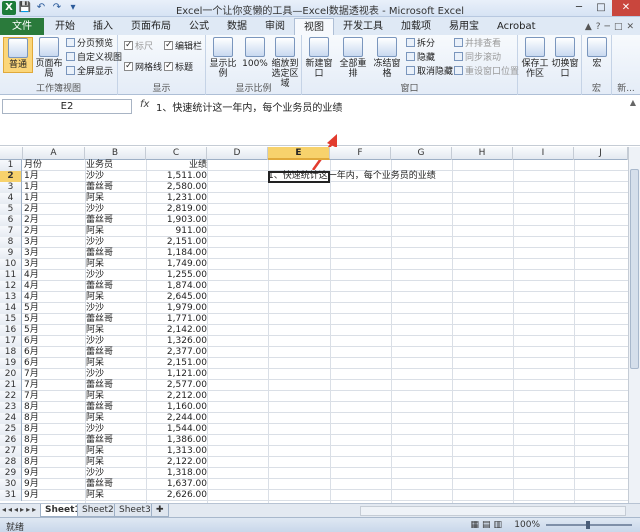 The height and width of the screenshot is (532, 640). Describe the element at coordinates (183, 46) in the screenshot. I see `formula-bar-checkbox: 编辑栏` at that location.